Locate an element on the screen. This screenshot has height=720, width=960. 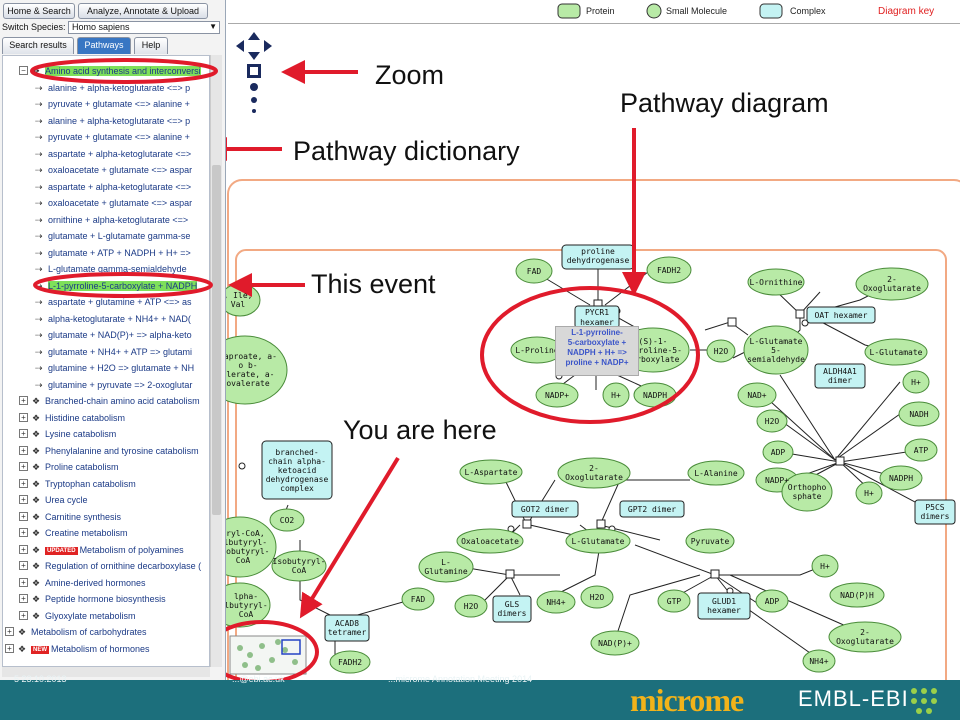
overview-thumbnail is located at coordinates (268, 655).